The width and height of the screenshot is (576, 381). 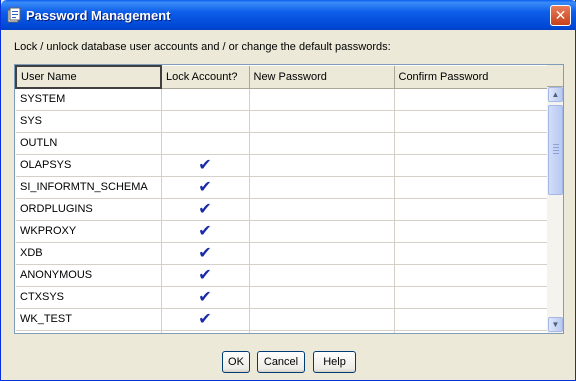 What do you see at coordinates (322, 77) in the screenshot?
I see `column-header-new-password: New Password` at bounding box center [322, 77].